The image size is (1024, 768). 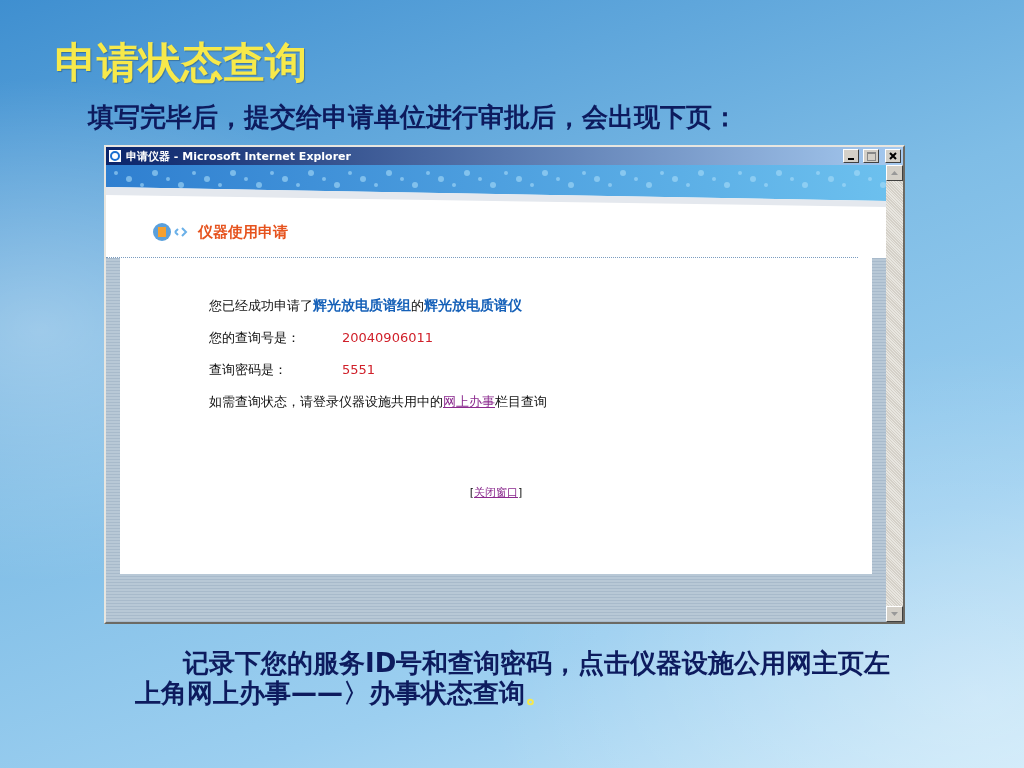 I want to click on close-button, so click(x=893, y=156).